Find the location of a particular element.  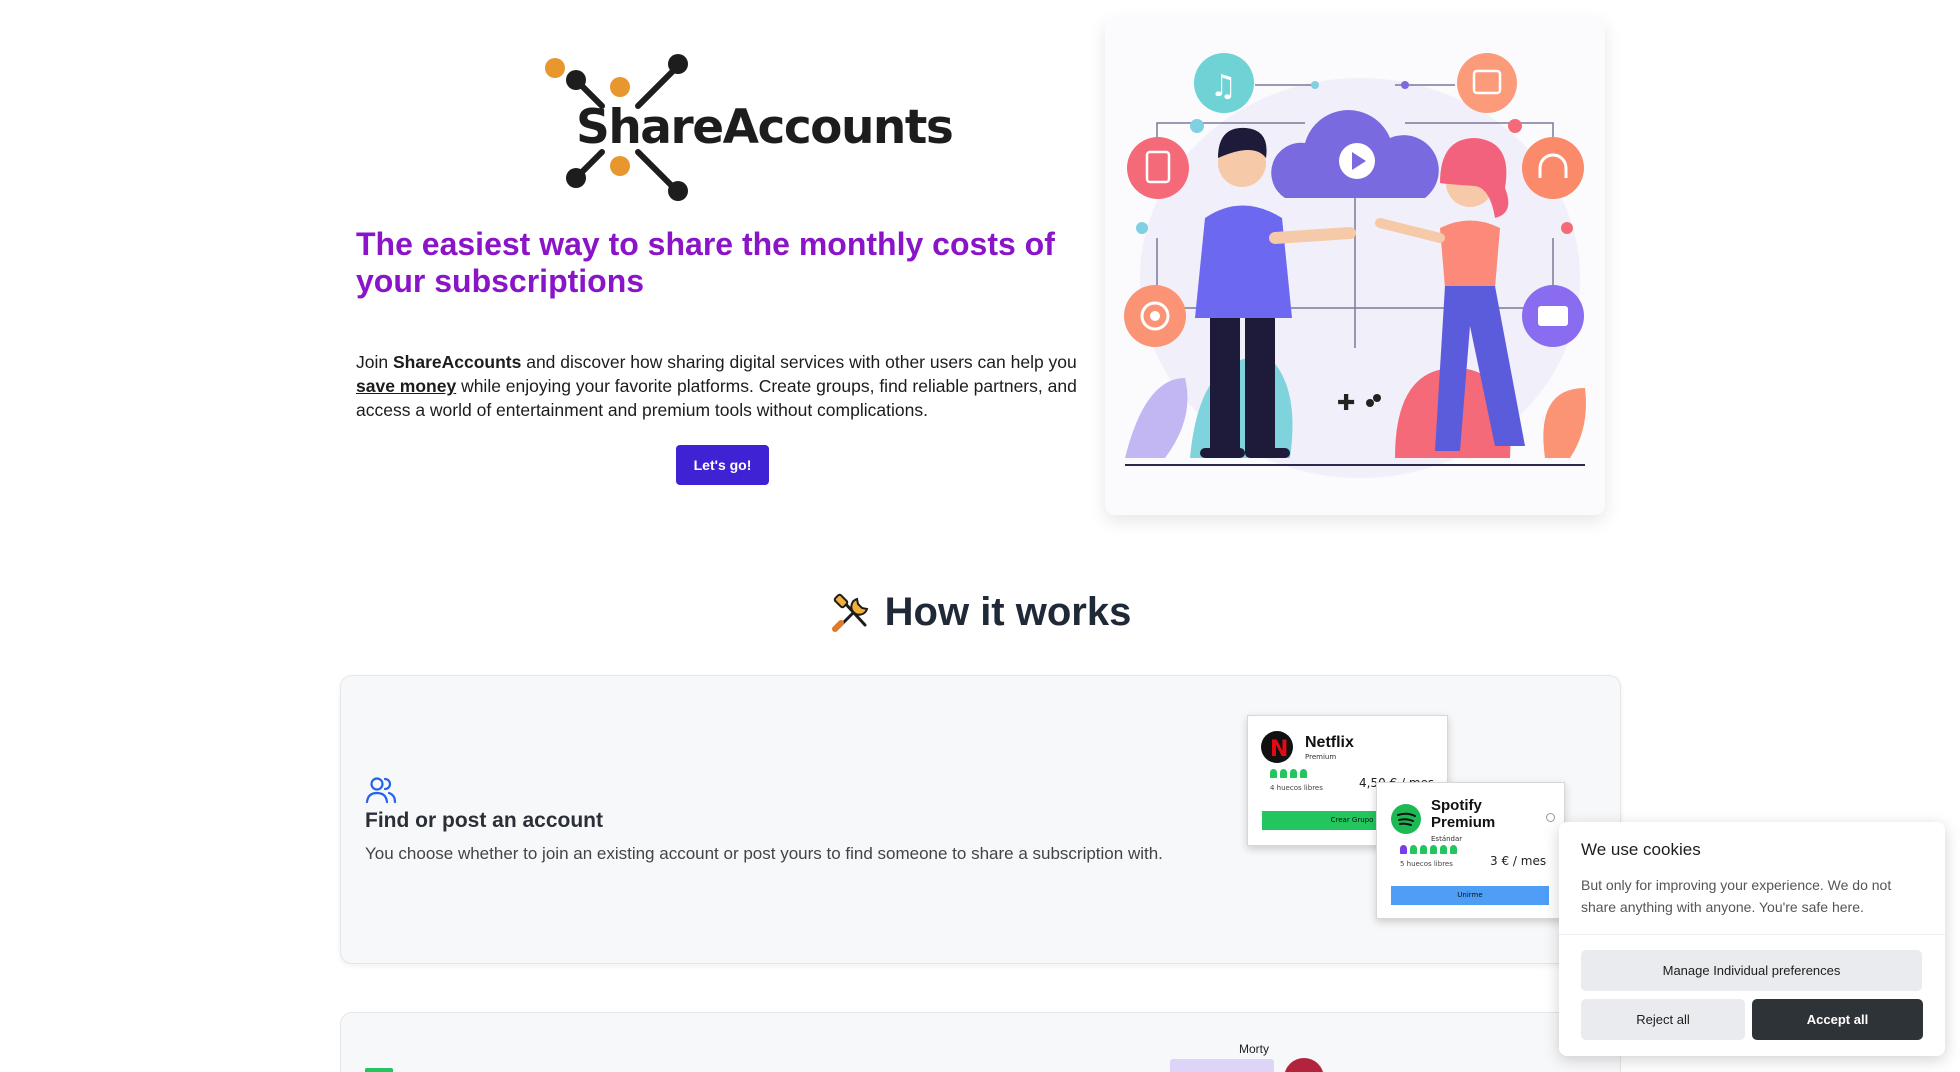

hero-brand-mention: ShareAccounts is located at coordinates (457, 362).